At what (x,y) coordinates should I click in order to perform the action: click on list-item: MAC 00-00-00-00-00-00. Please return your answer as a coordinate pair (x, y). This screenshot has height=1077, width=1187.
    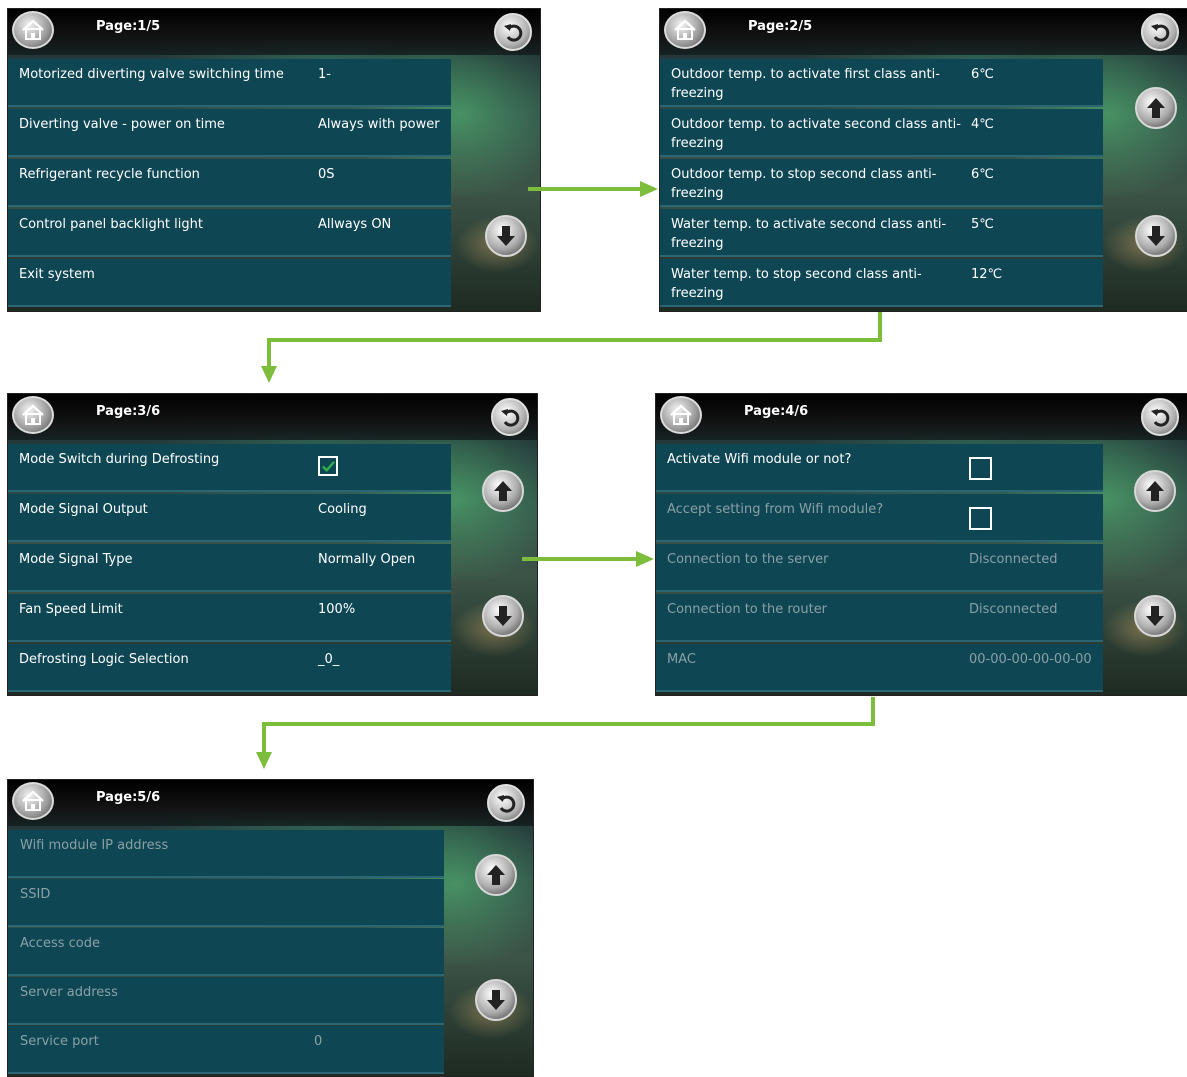
    Looking at the image, I should click on (879, 668).